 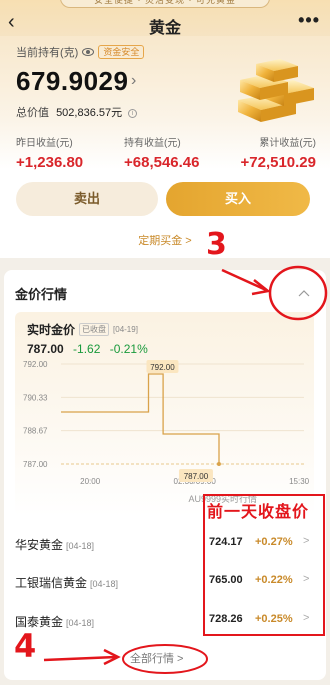 What do you see at coordinates (125, 329) in the screenshot?
I see `realtime-date: [04-19]` at bounding box center [125, 329].